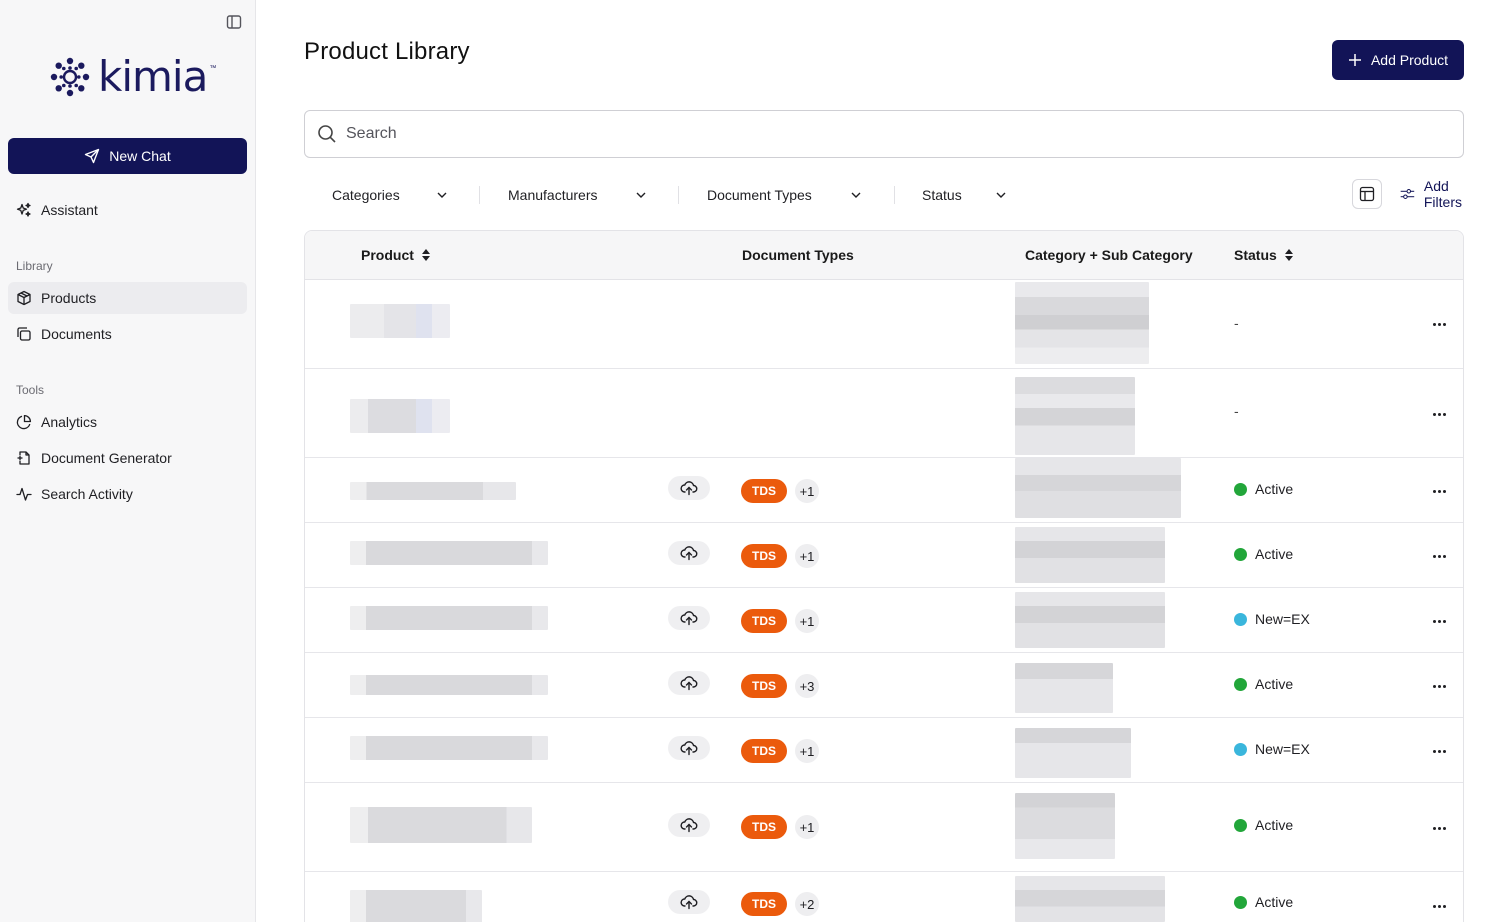 This screenshot has height=922, width=1512. Describe the element at coordinates (127, 422) in the screenshot. I see `sidebar-item-analytics: Analytics` at that location.